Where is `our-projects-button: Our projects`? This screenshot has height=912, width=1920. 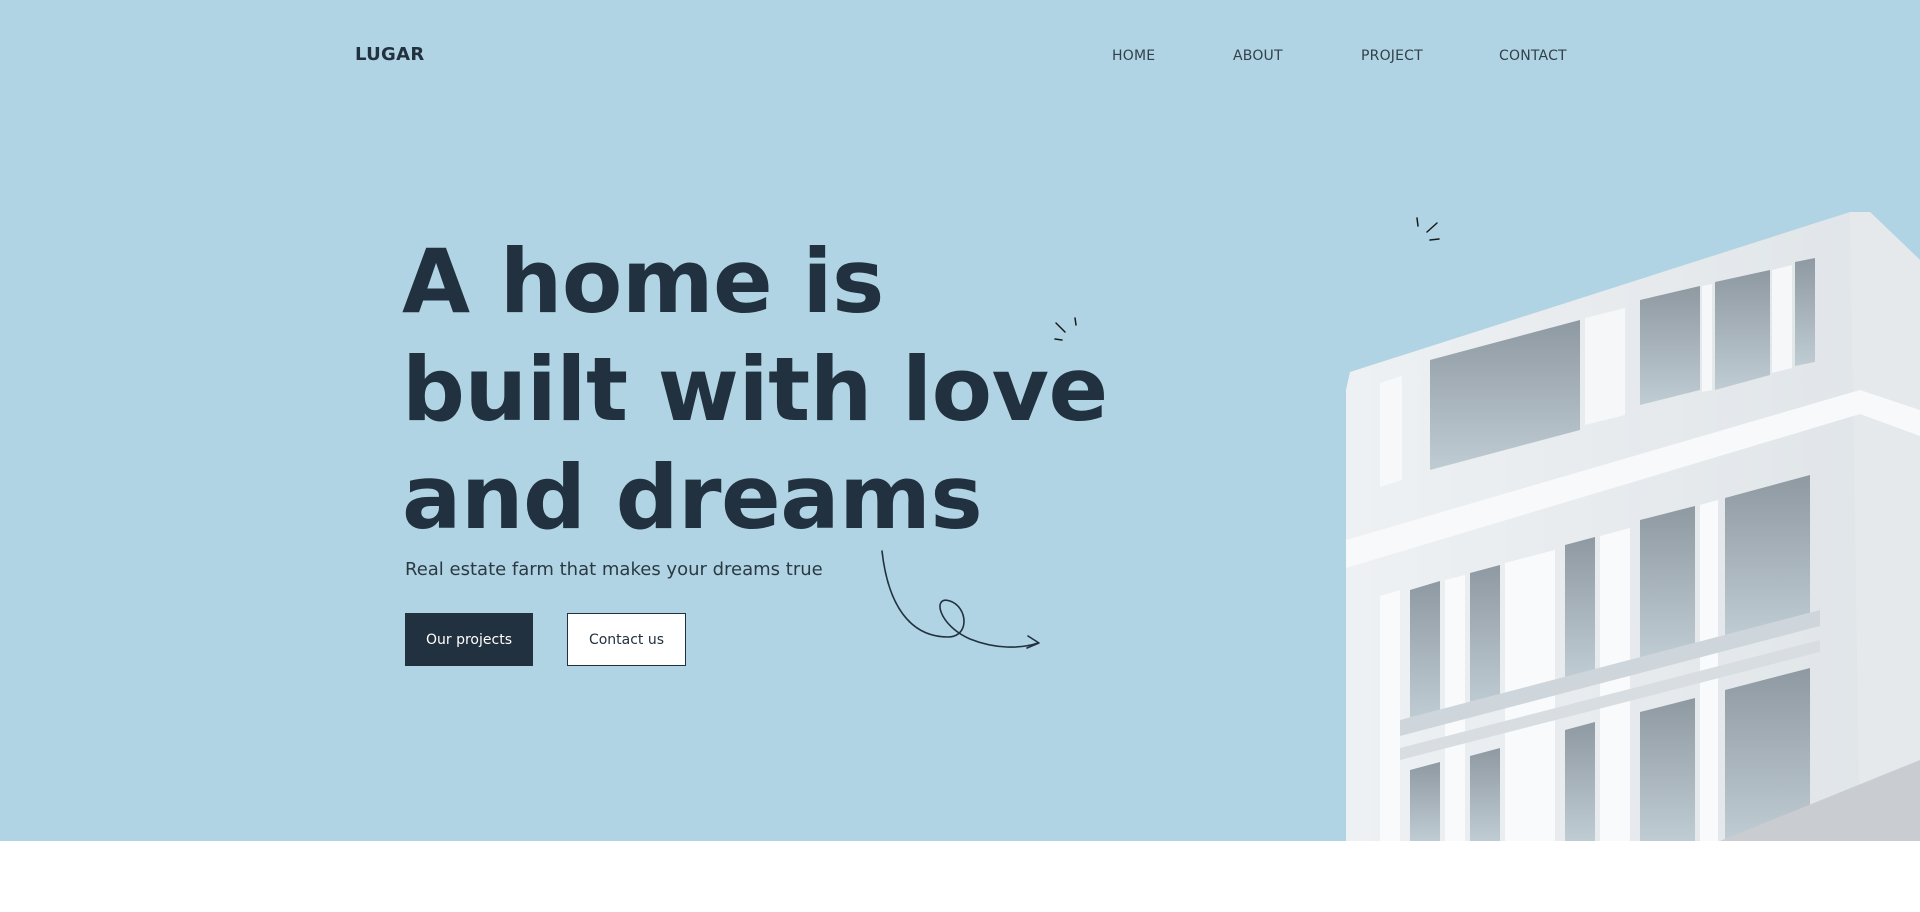
our-projects-button: Our projects is located at coordinates (469, 639).